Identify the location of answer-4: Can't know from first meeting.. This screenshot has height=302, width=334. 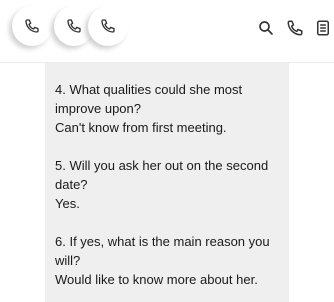
(141, 127).